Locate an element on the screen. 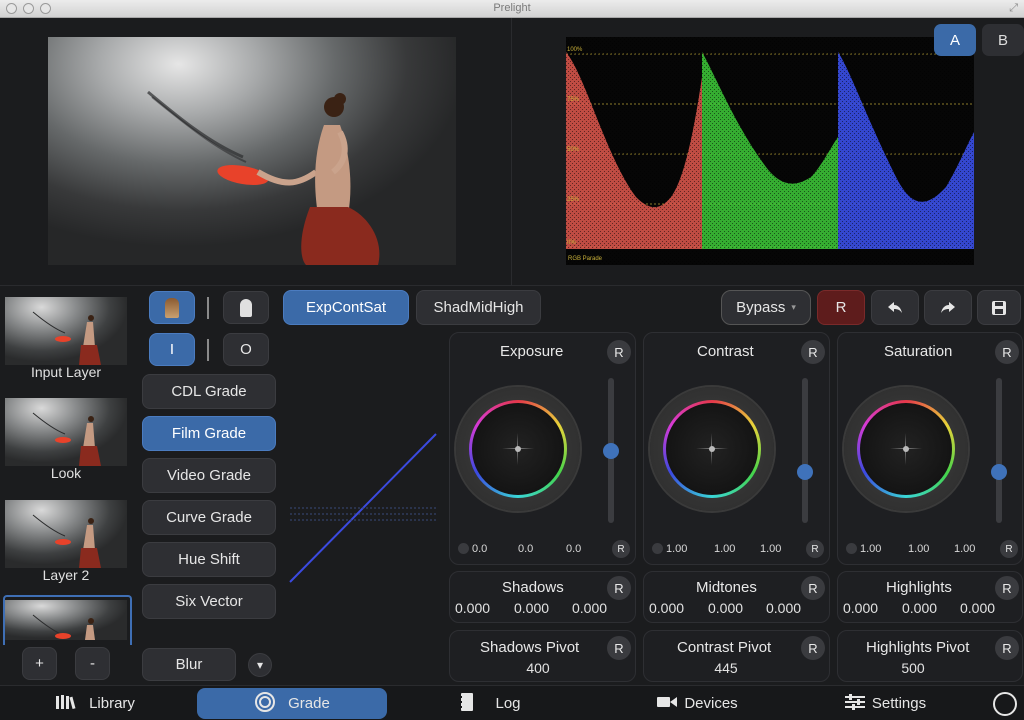  mask-silhouette-icon is located at coordinates (246, 307).